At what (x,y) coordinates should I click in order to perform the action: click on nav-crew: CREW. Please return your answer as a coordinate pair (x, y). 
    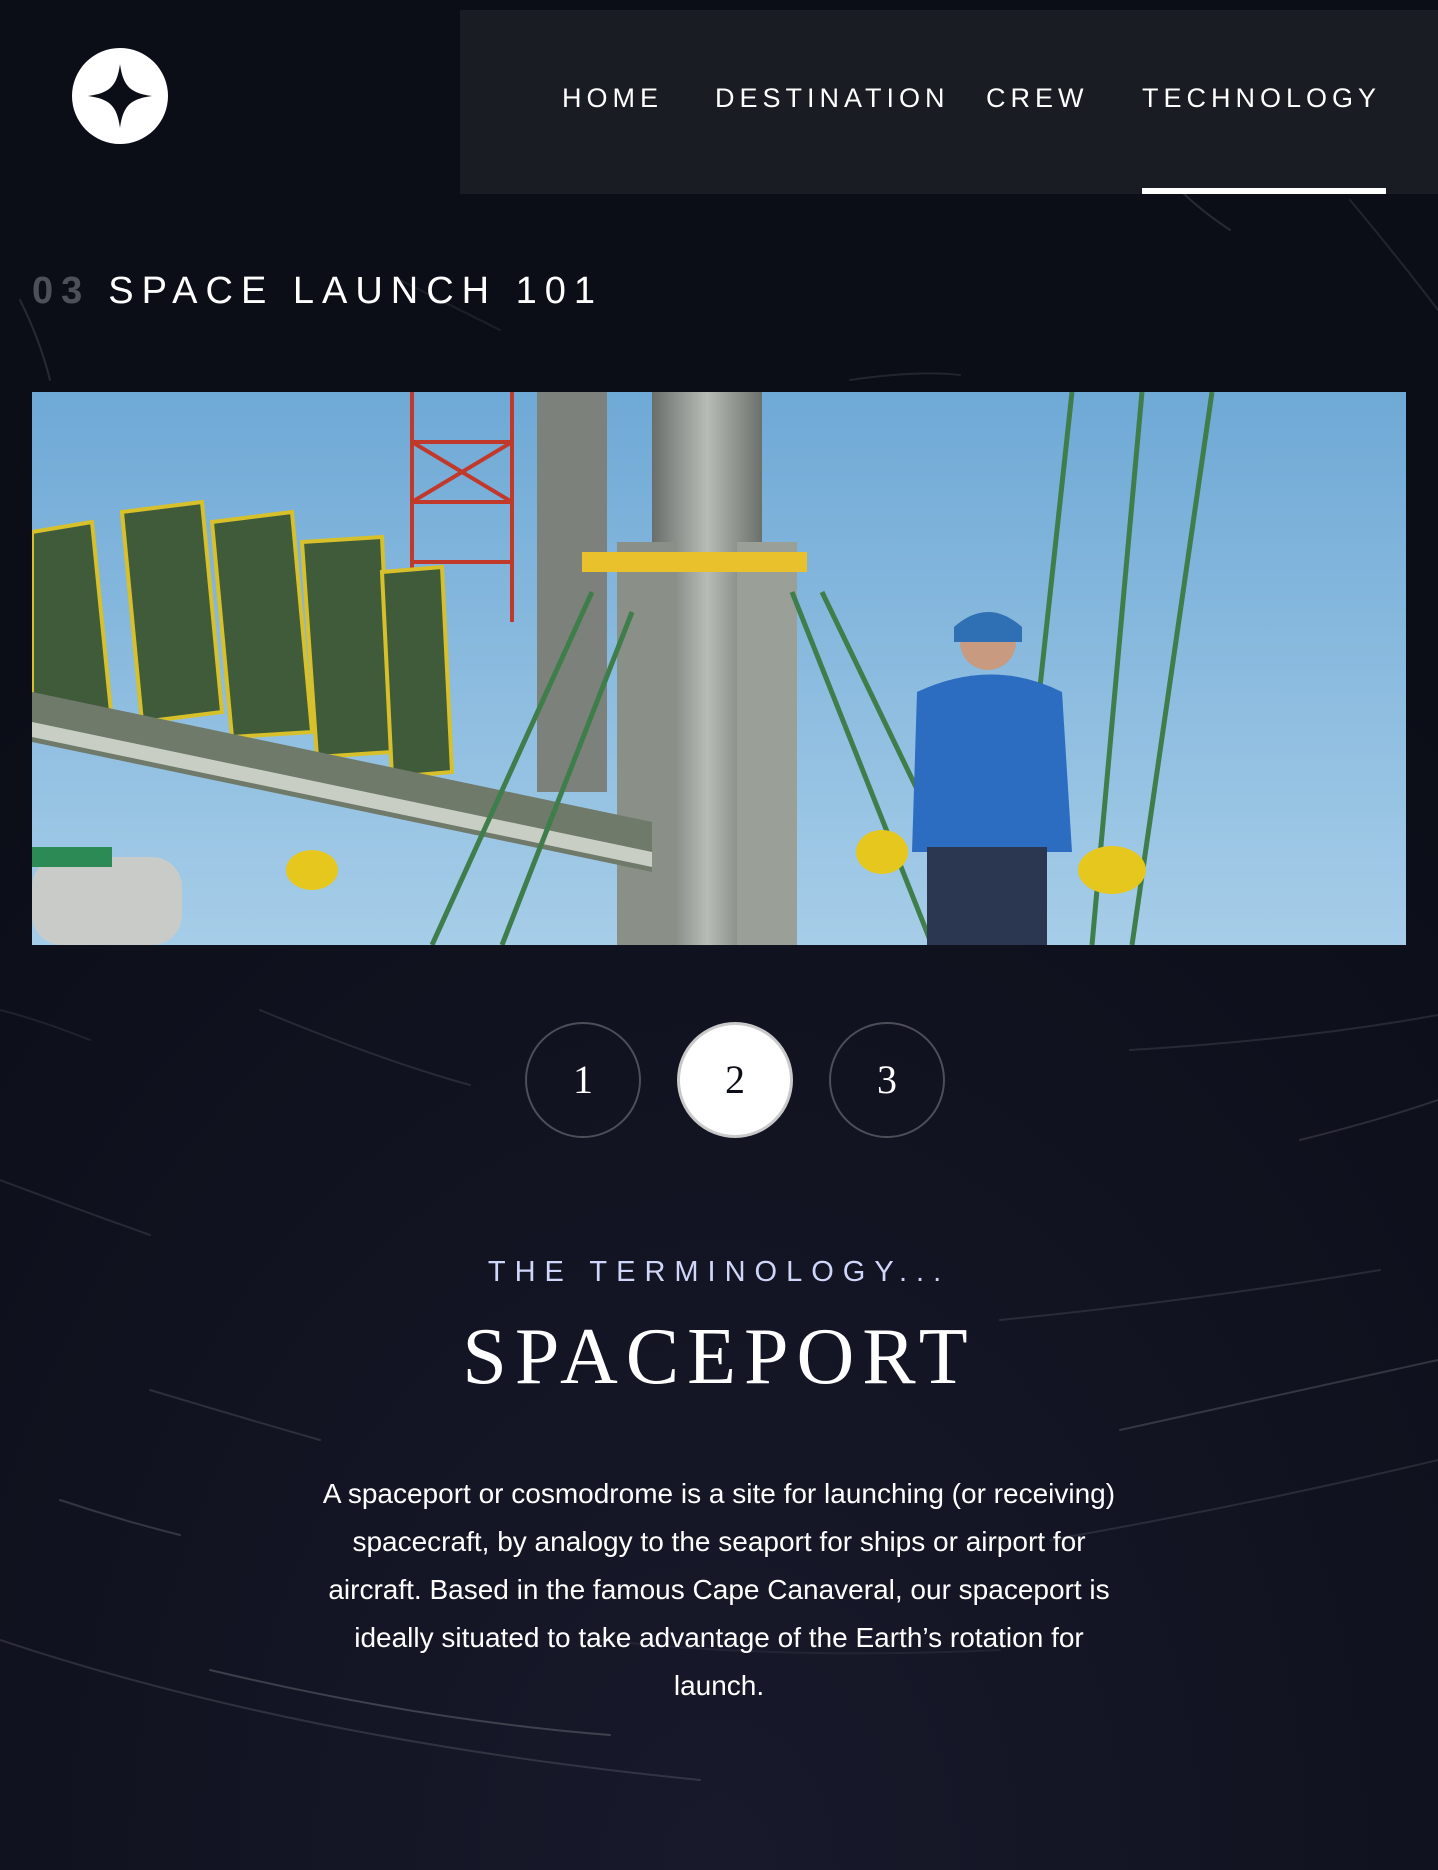
    Looking at the image, I should click on (1037, 102).